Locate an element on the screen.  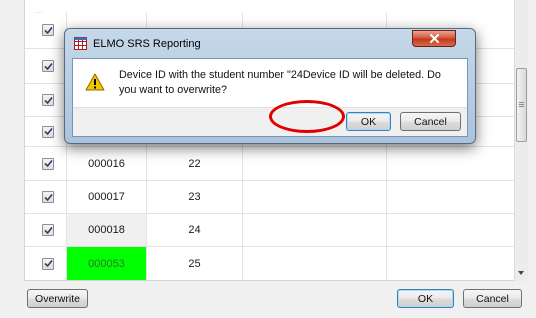
table-row: 000018 24 is located at coordinates (269, 230).